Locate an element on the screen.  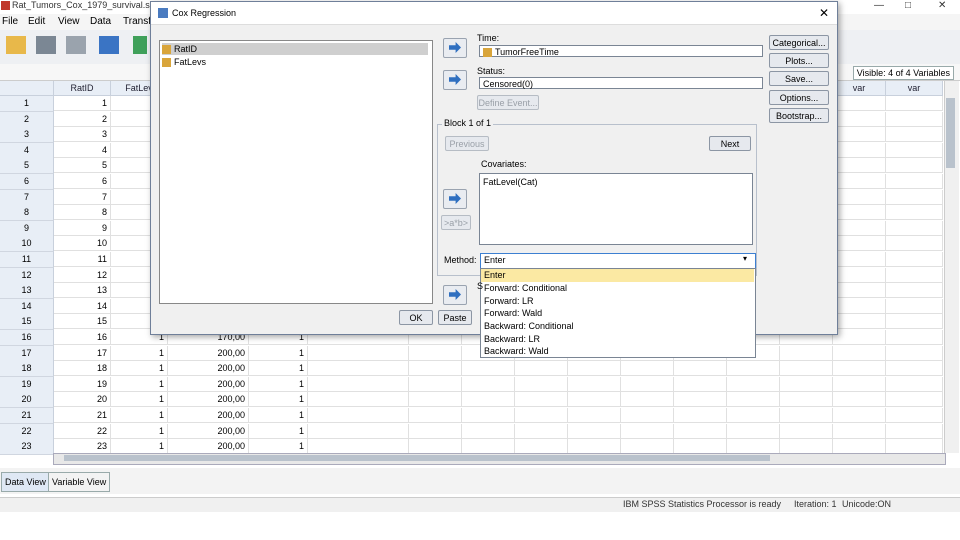
row-header: 12 is located at coordinates (27, 275).